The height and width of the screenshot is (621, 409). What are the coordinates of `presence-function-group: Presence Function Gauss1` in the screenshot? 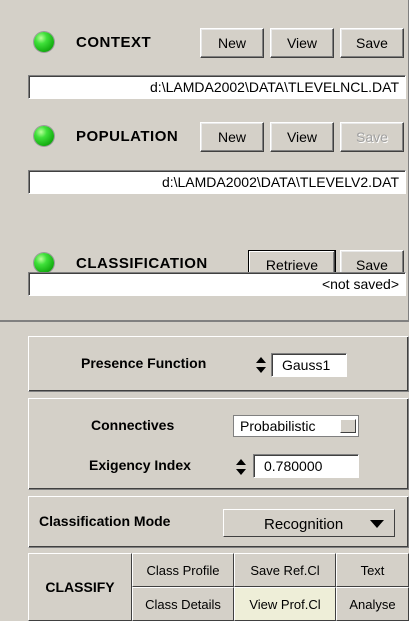 It's located at (218, 364).